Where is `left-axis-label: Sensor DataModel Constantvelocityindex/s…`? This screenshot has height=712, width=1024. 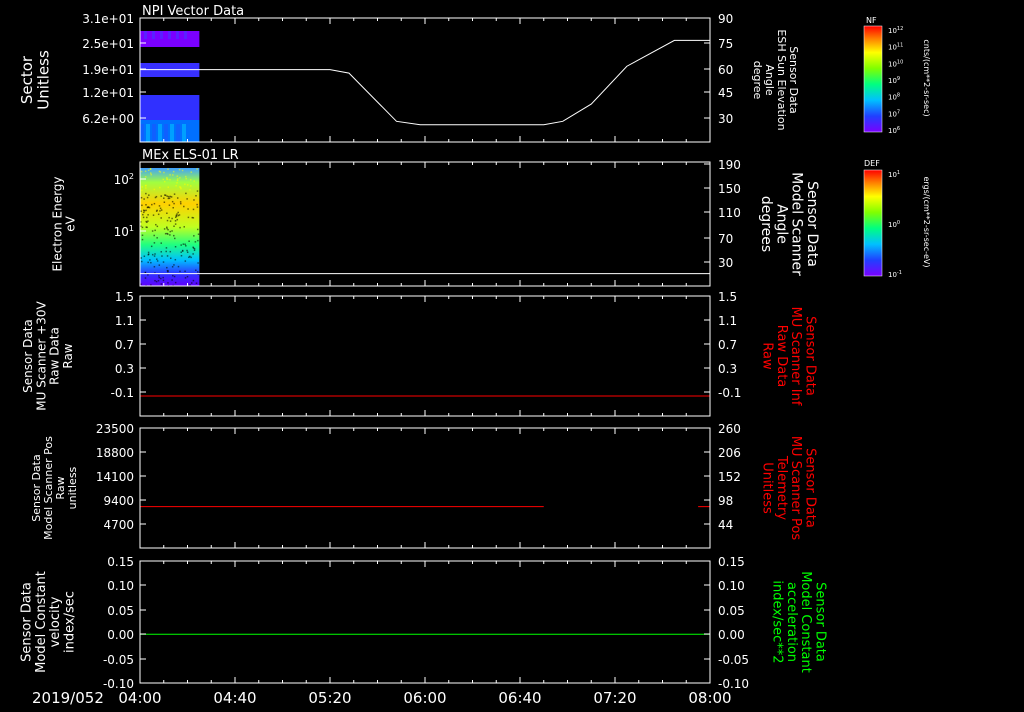
left-axis-label: Sensor DataModel Constantvelocityindex/s… is located at coordinates (49, 622).